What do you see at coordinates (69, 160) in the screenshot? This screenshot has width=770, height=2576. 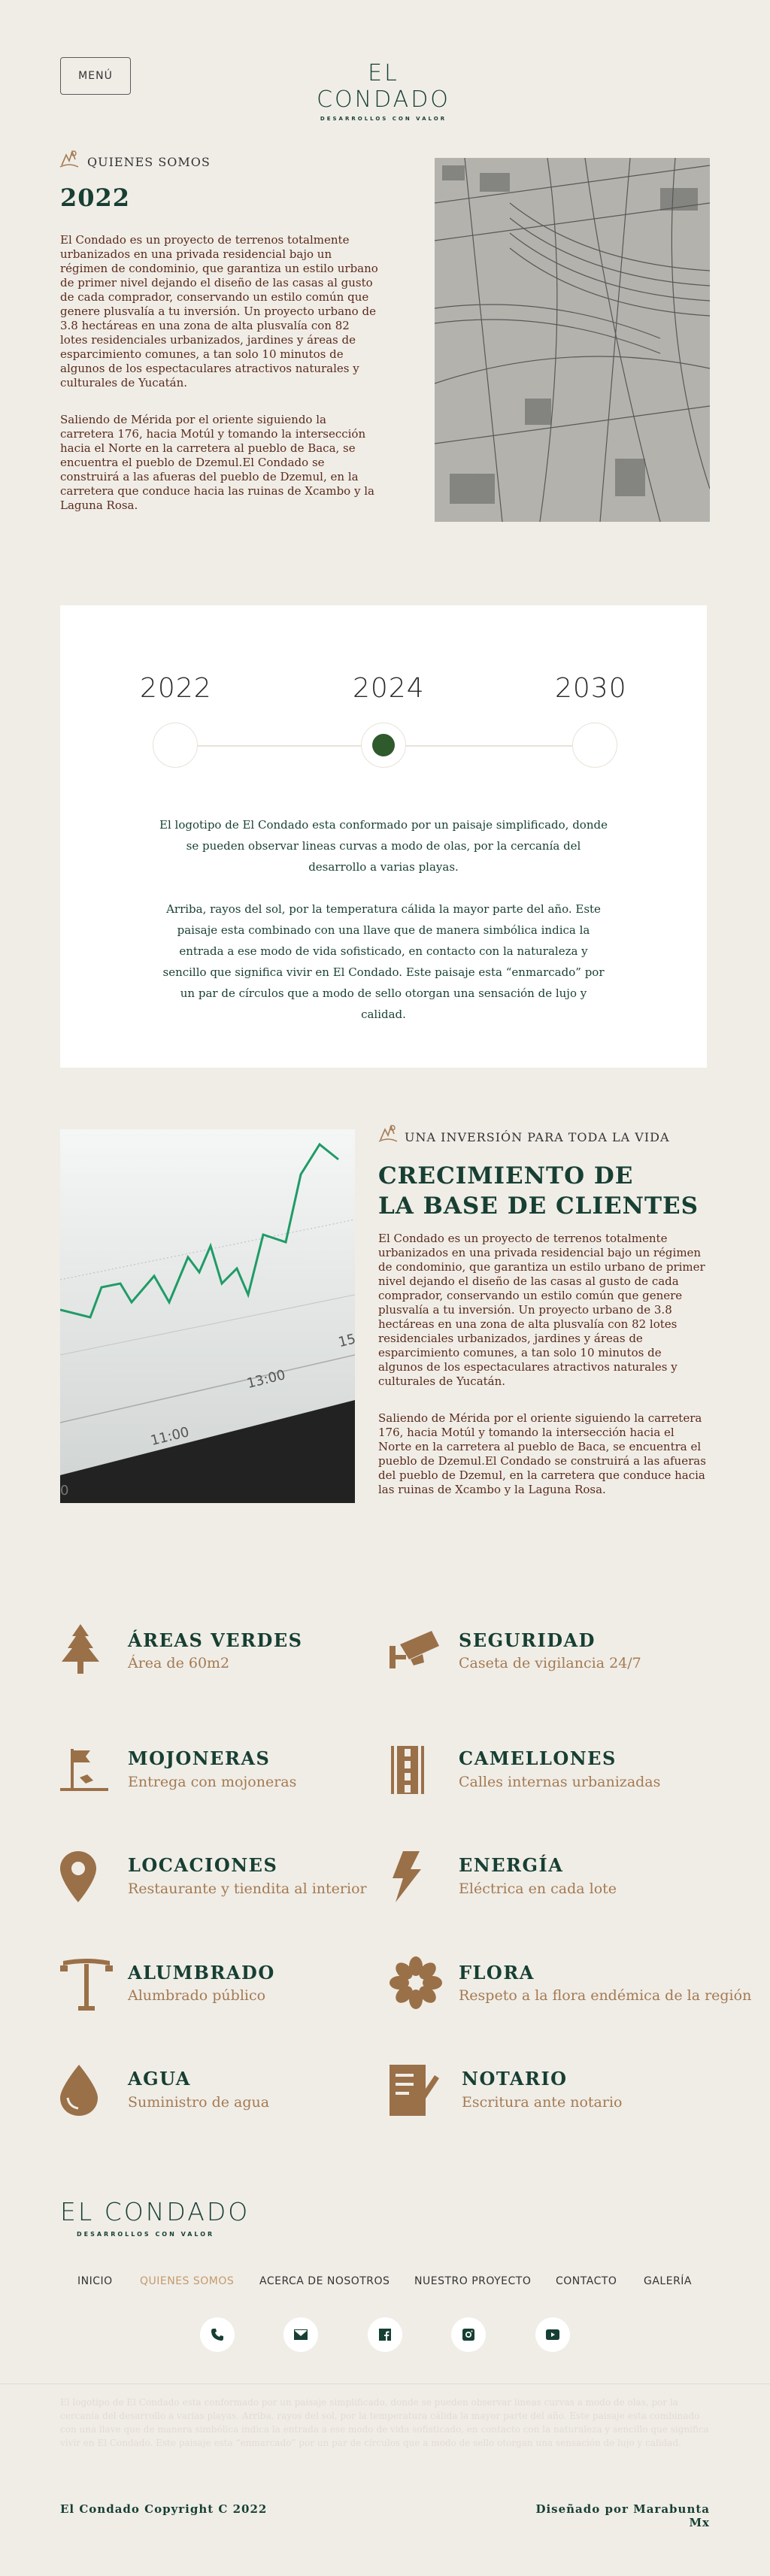 I see `about-eyebrow-icon` at bounding box center [69, 160].